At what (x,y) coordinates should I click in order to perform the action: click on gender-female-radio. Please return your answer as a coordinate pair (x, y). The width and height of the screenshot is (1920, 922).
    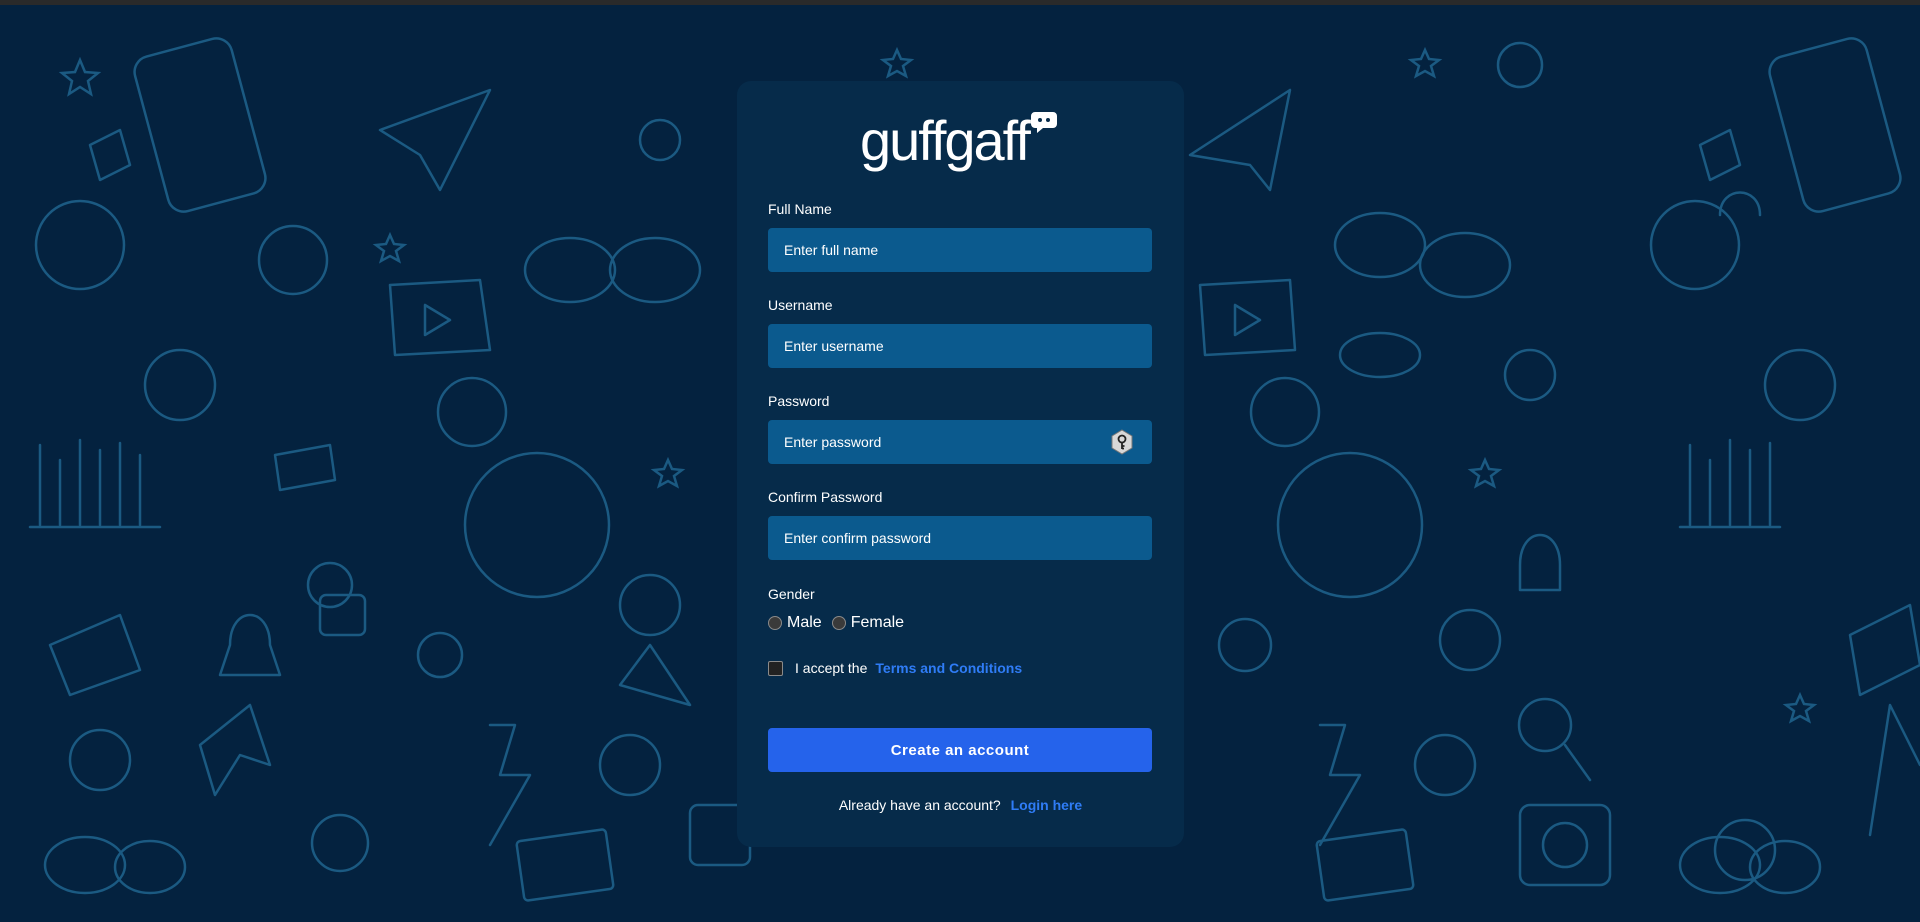
    Looking at the image, I should click on (838, 623).